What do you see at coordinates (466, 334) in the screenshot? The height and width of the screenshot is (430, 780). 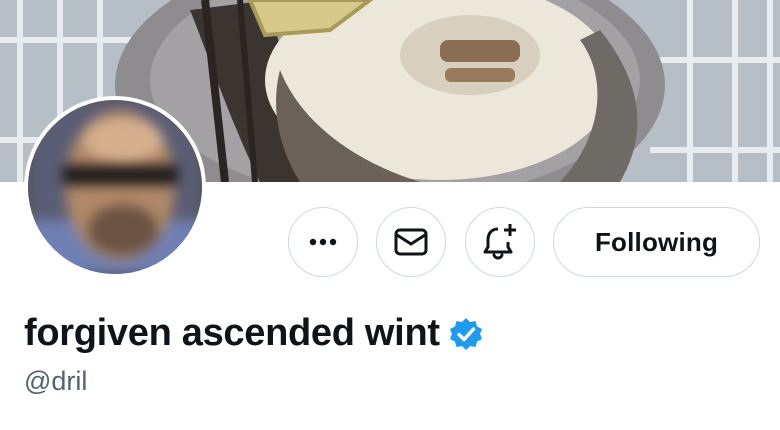 I see `verified-badge-icon` at bounding box center [466, 334].